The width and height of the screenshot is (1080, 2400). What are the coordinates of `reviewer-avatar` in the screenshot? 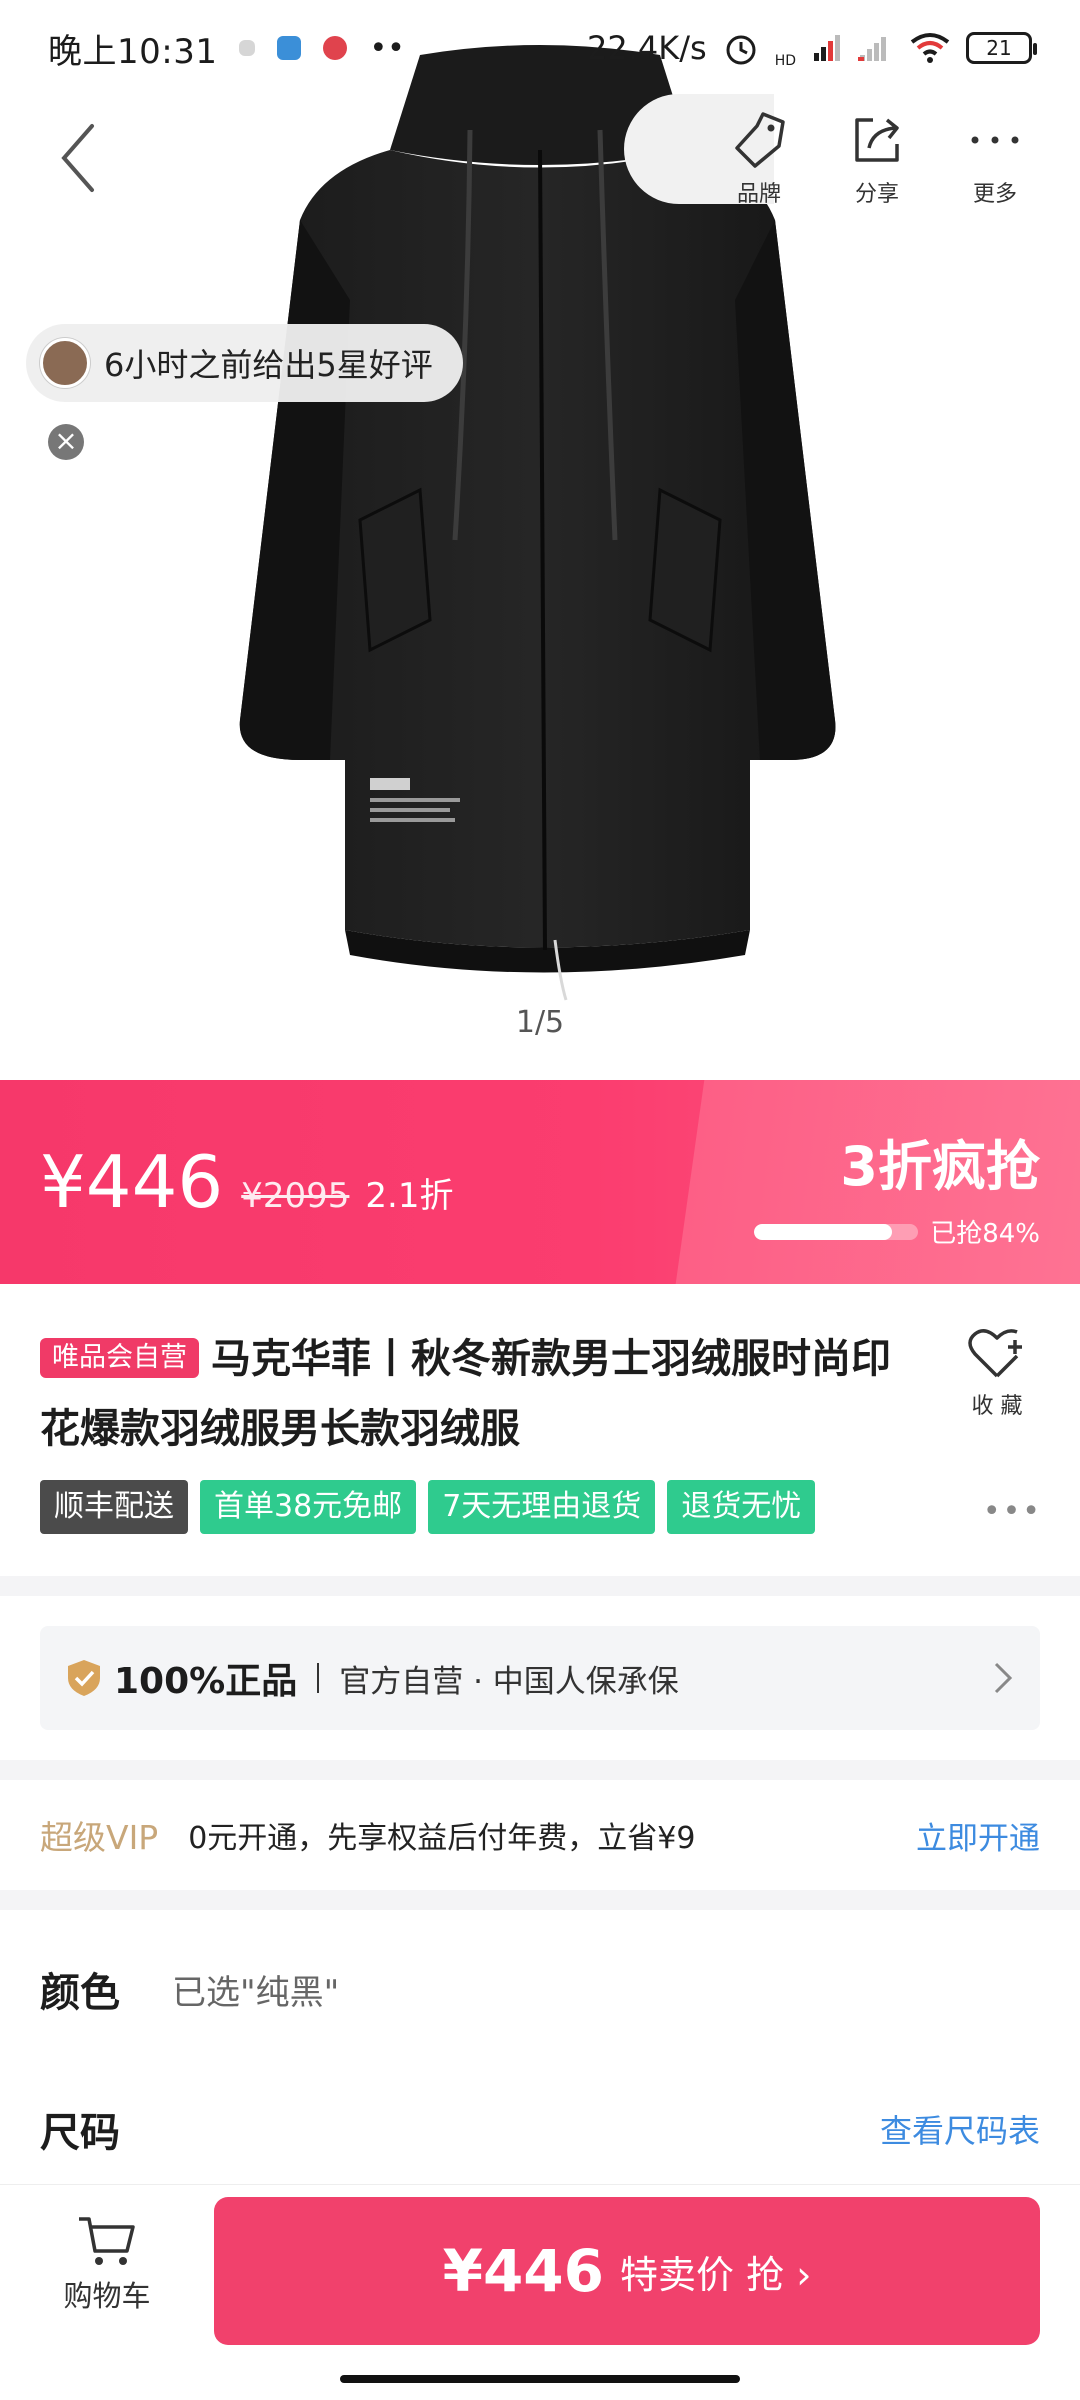 It's located at (65, 363).